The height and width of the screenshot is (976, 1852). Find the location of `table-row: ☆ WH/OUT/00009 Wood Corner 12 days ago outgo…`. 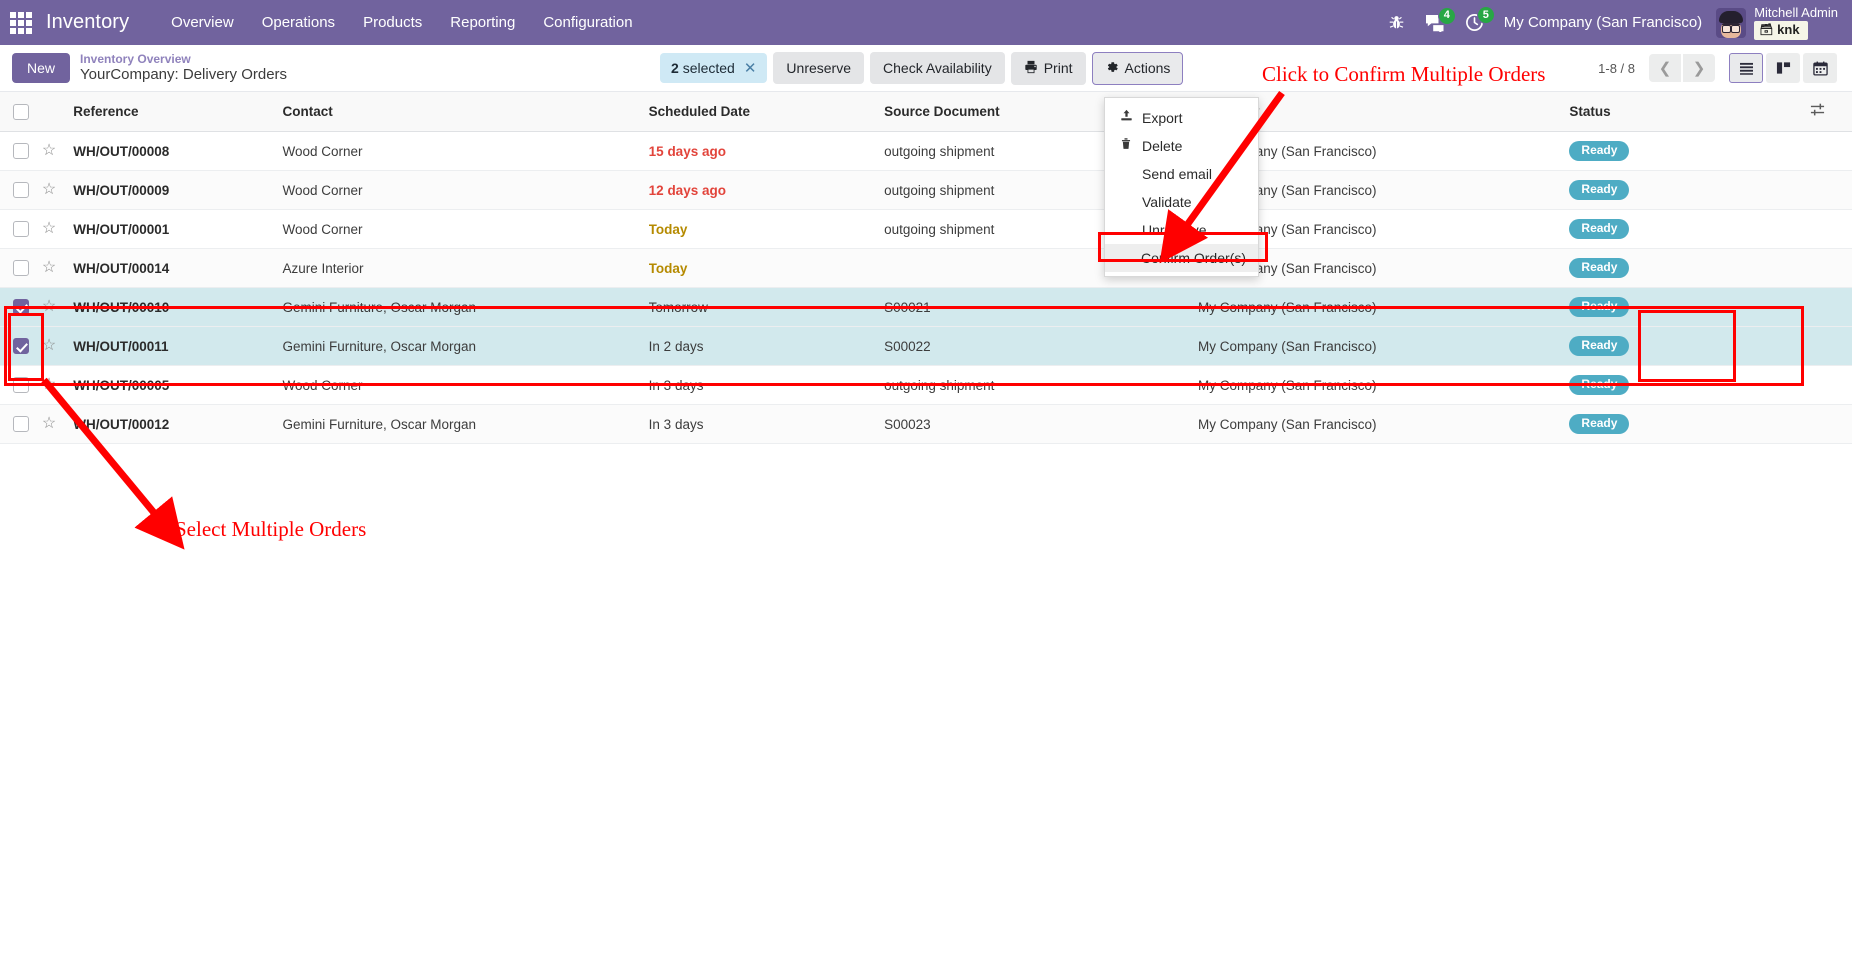

table-row: ☆ WH/OUT/00009 Wood Corner 12 days ago outgo… is located at coordinates (926, 190).